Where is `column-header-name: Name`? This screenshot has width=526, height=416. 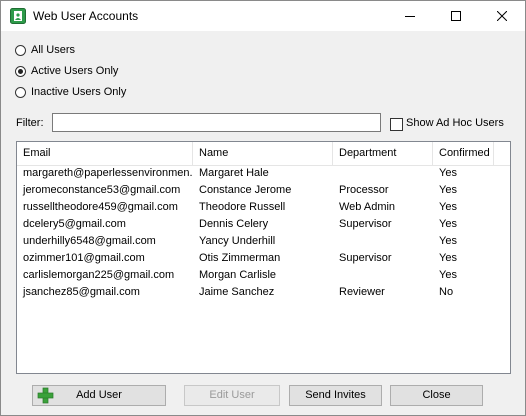
column-header-name: Name is located at coordinates (263, 153).